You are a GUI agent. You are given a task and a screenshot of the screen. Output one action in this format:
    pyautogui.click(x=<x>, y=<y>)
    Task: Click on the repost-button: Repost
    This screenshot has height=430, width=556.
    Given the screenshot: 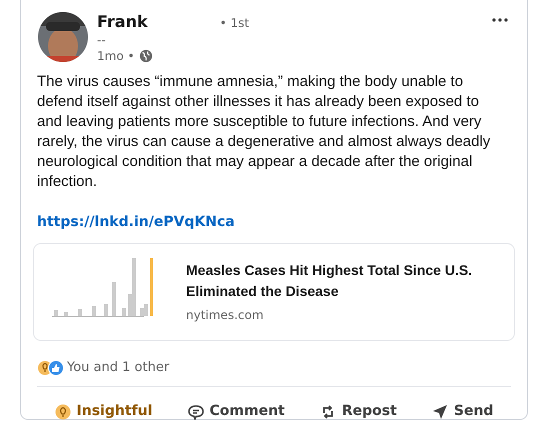 What is the action you would take?
    pyautogui.click(x=358, y=412)
    